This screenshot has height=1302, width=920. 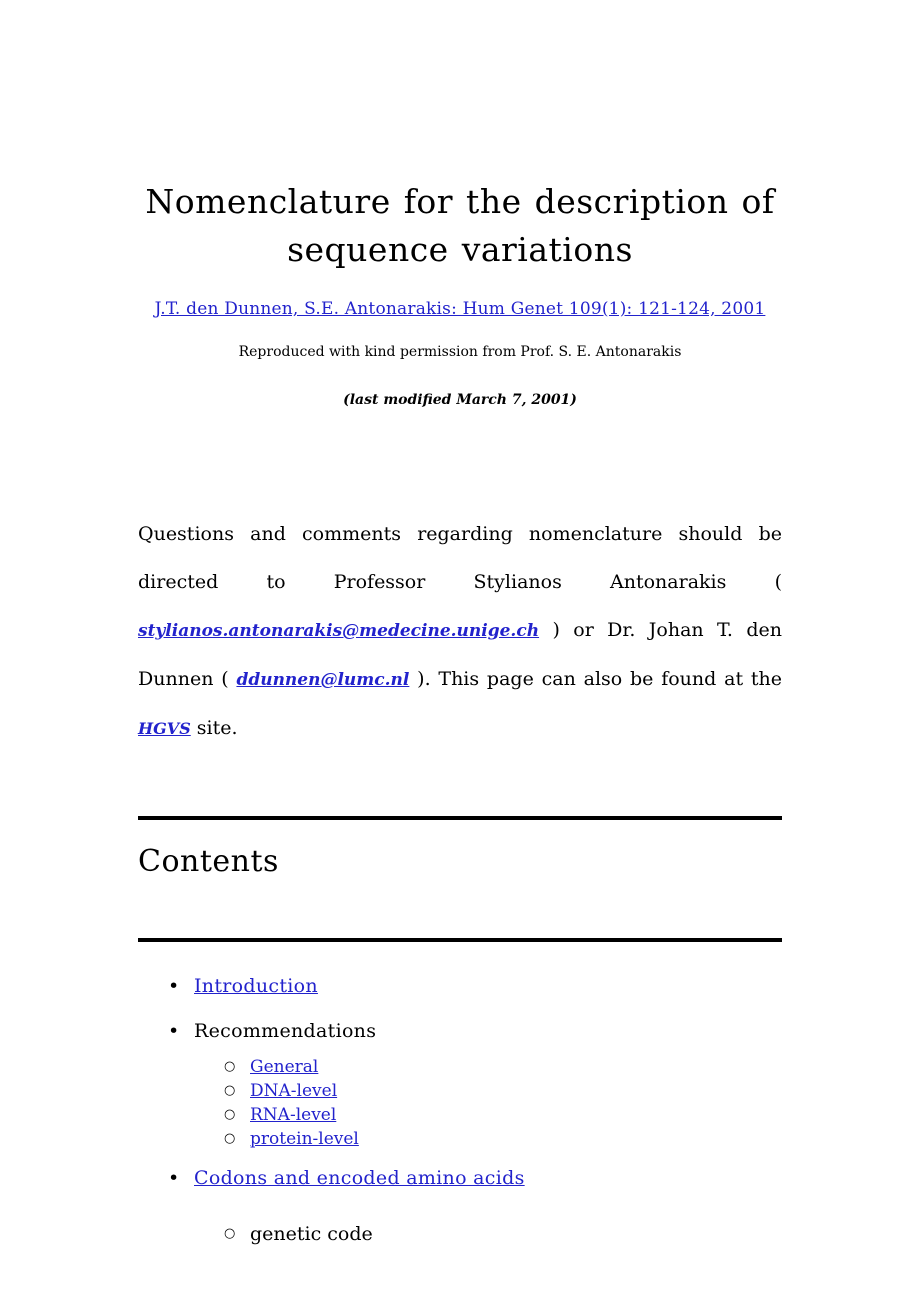 What do you see at coordinates (217, 728) in the screenshot?
I see `intro-text-part-4: site.` at bounding box center [217, 728].